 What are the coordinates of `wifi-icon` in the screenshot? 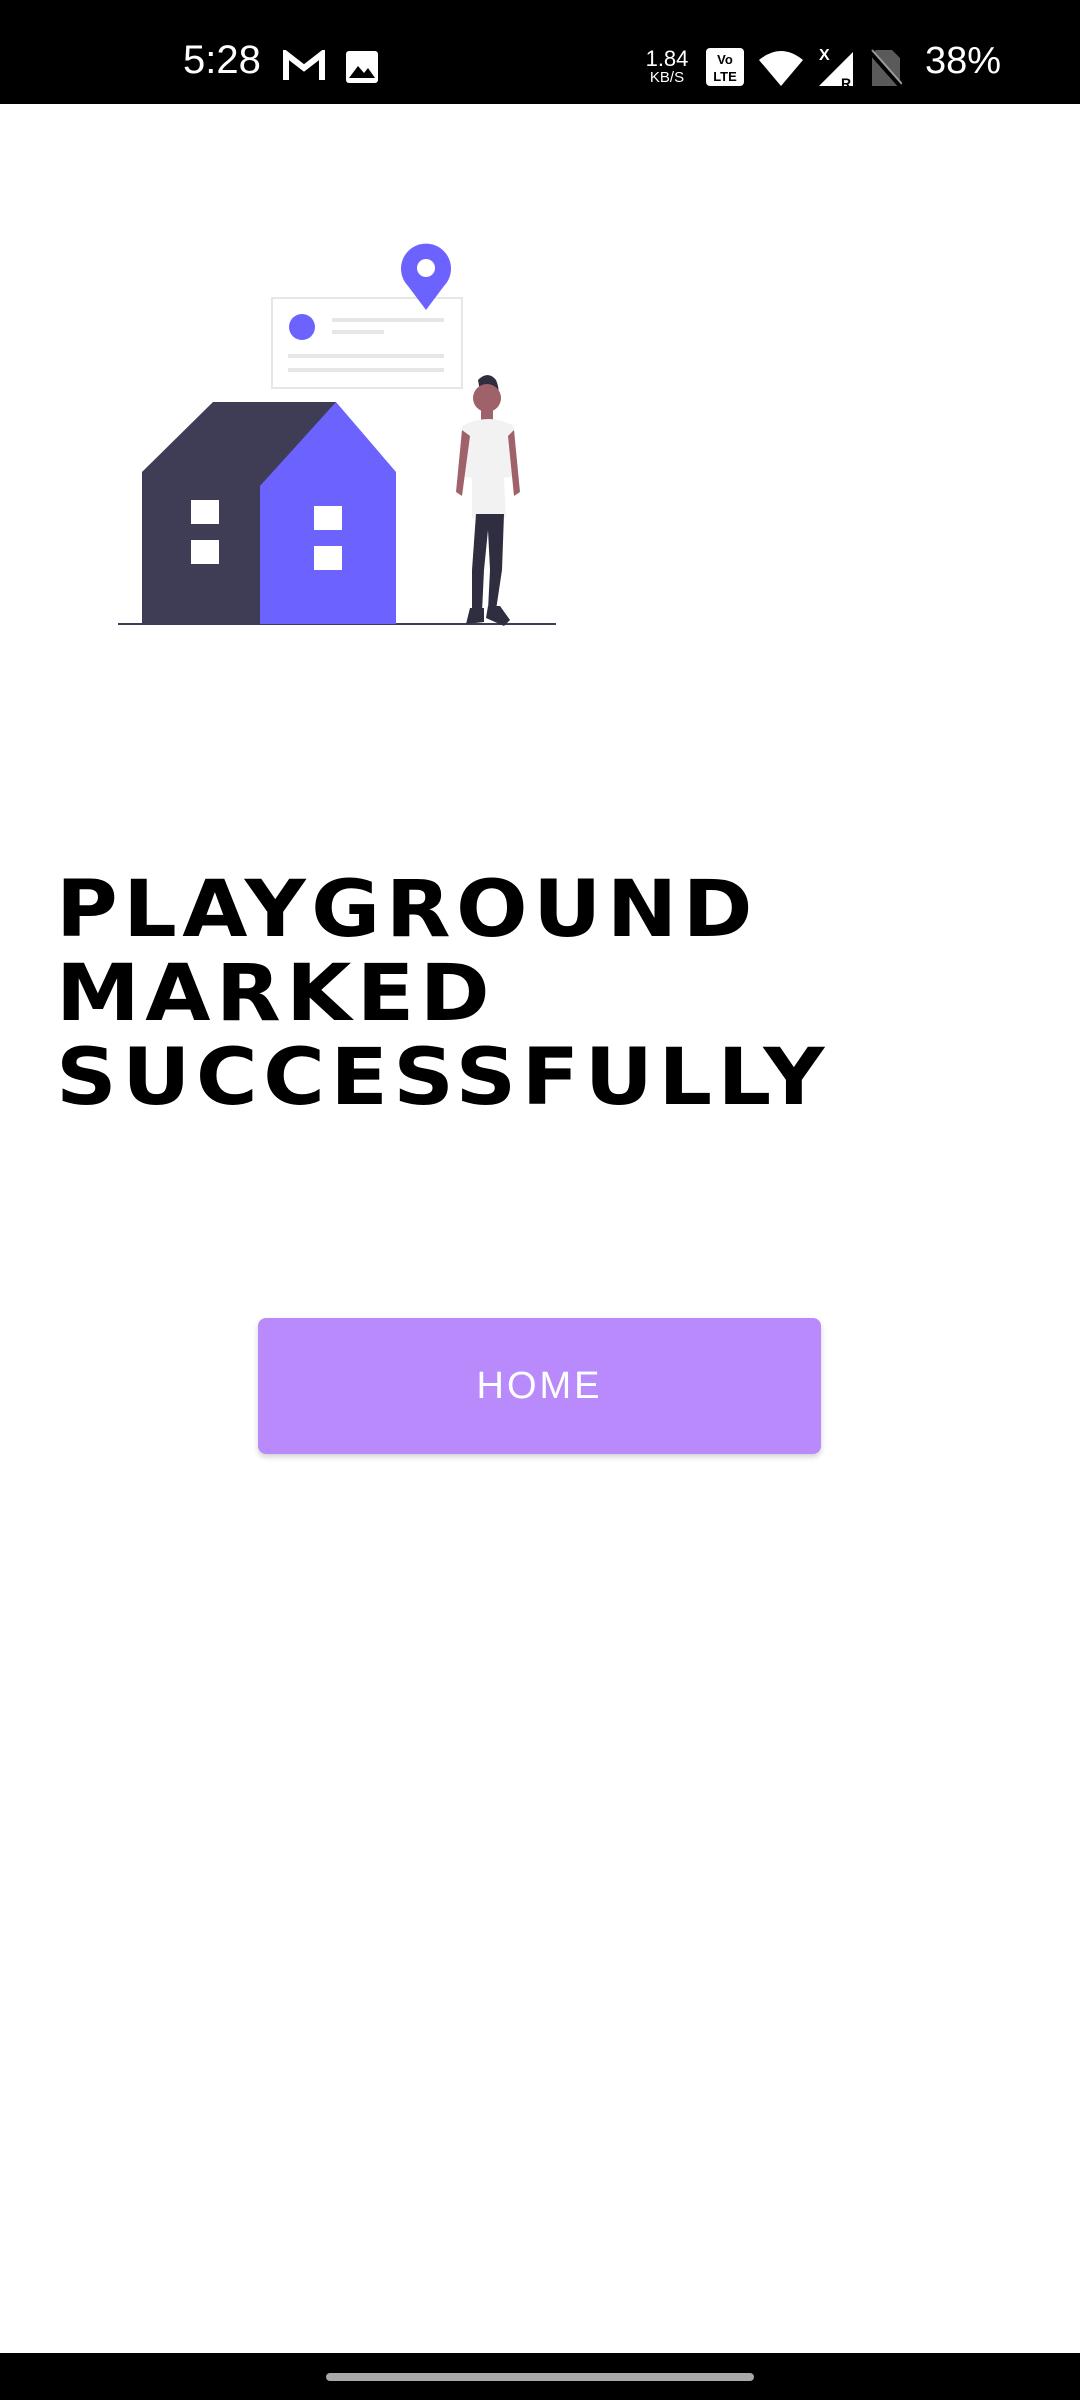 It's located at (781, 68).